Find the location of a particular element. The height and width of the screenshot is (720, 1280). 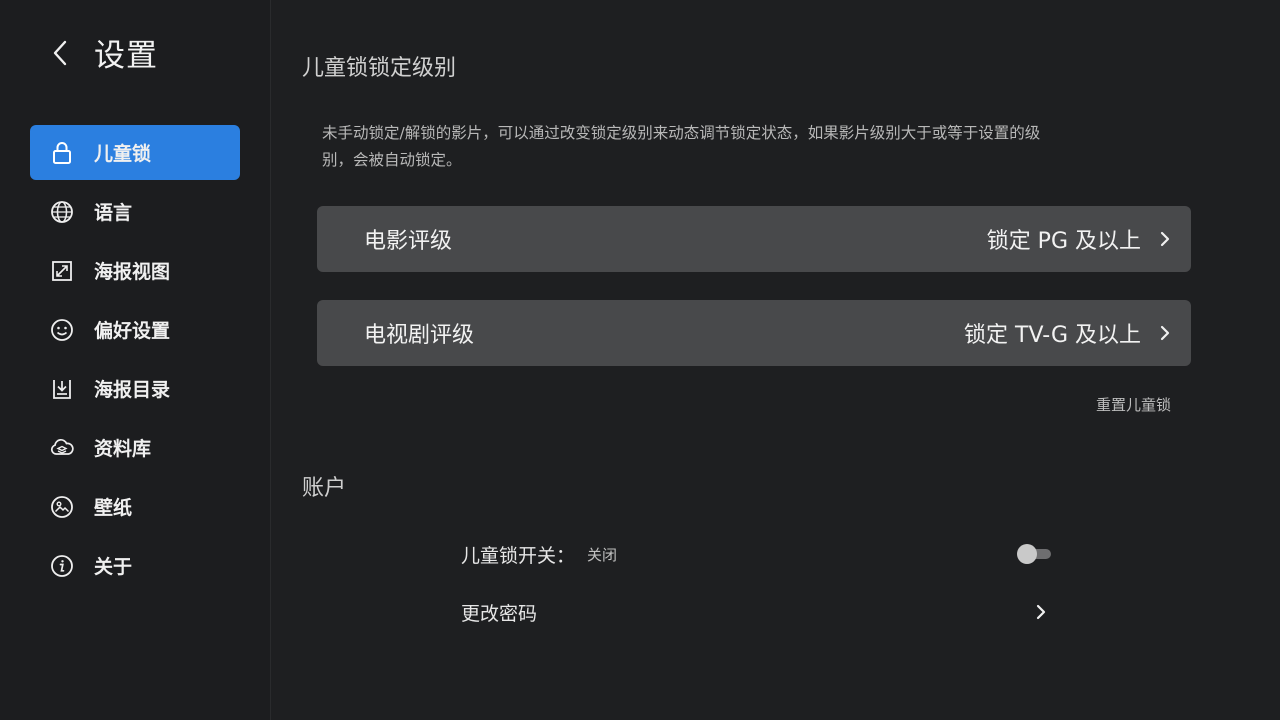

sidebar-item-label: 资料库 is located at coordinates (123, 449).